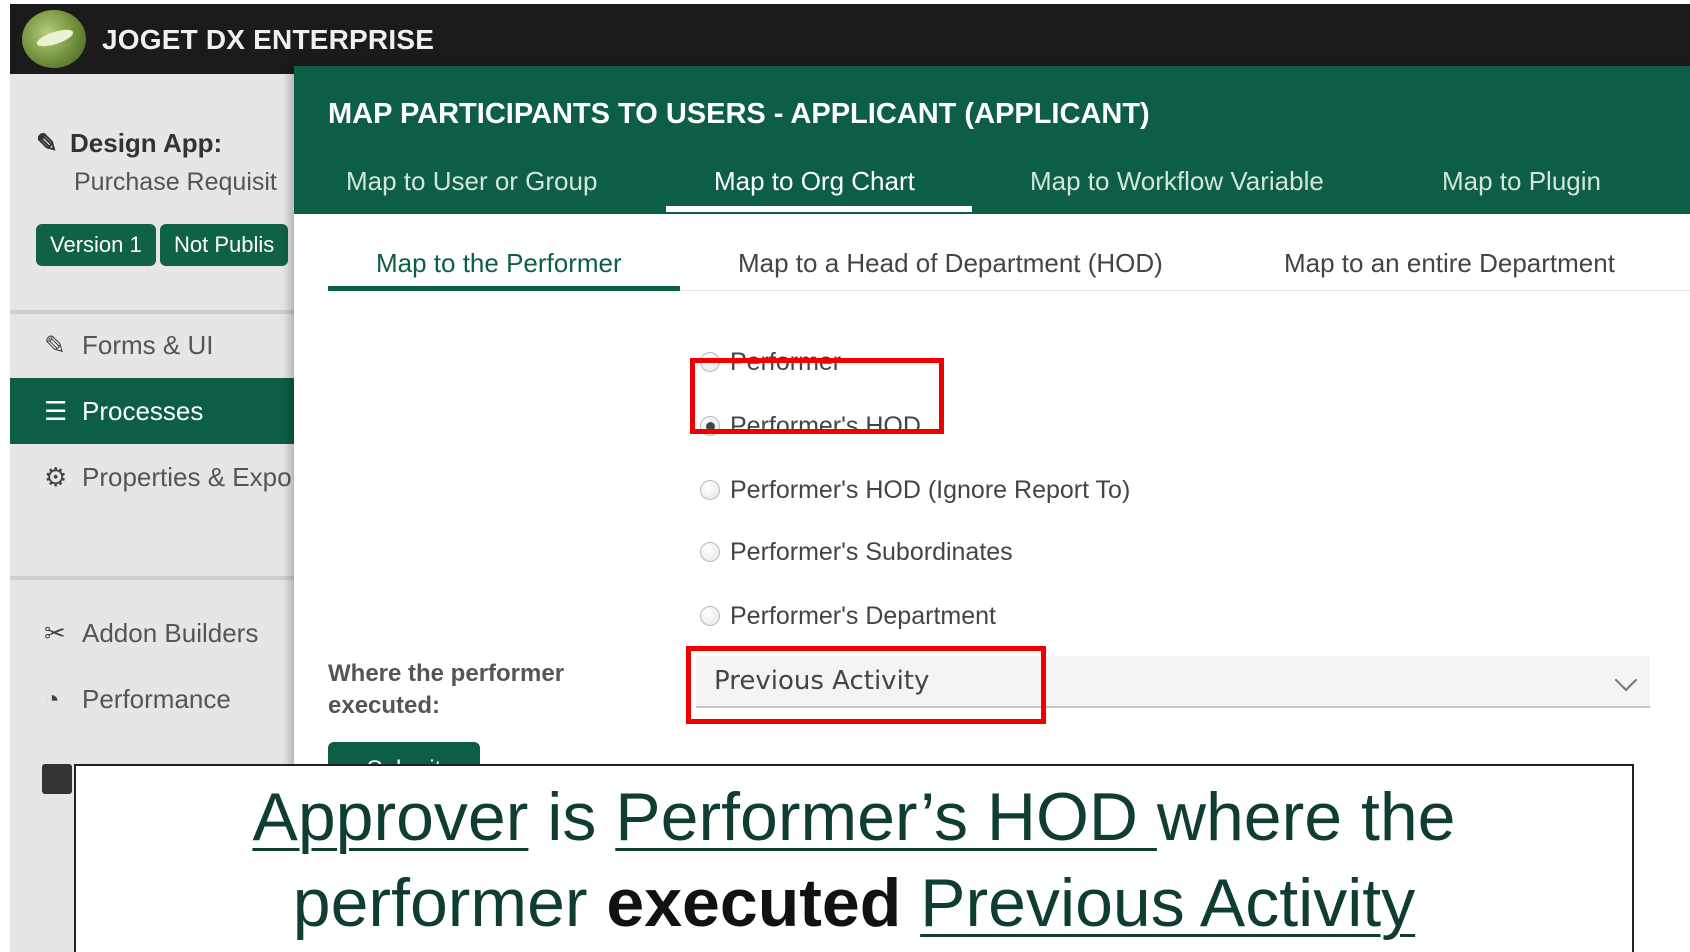  Describe the element at coordinates (56, 477) in the screenshot. I see `gear-icon: ⚙` at that location.